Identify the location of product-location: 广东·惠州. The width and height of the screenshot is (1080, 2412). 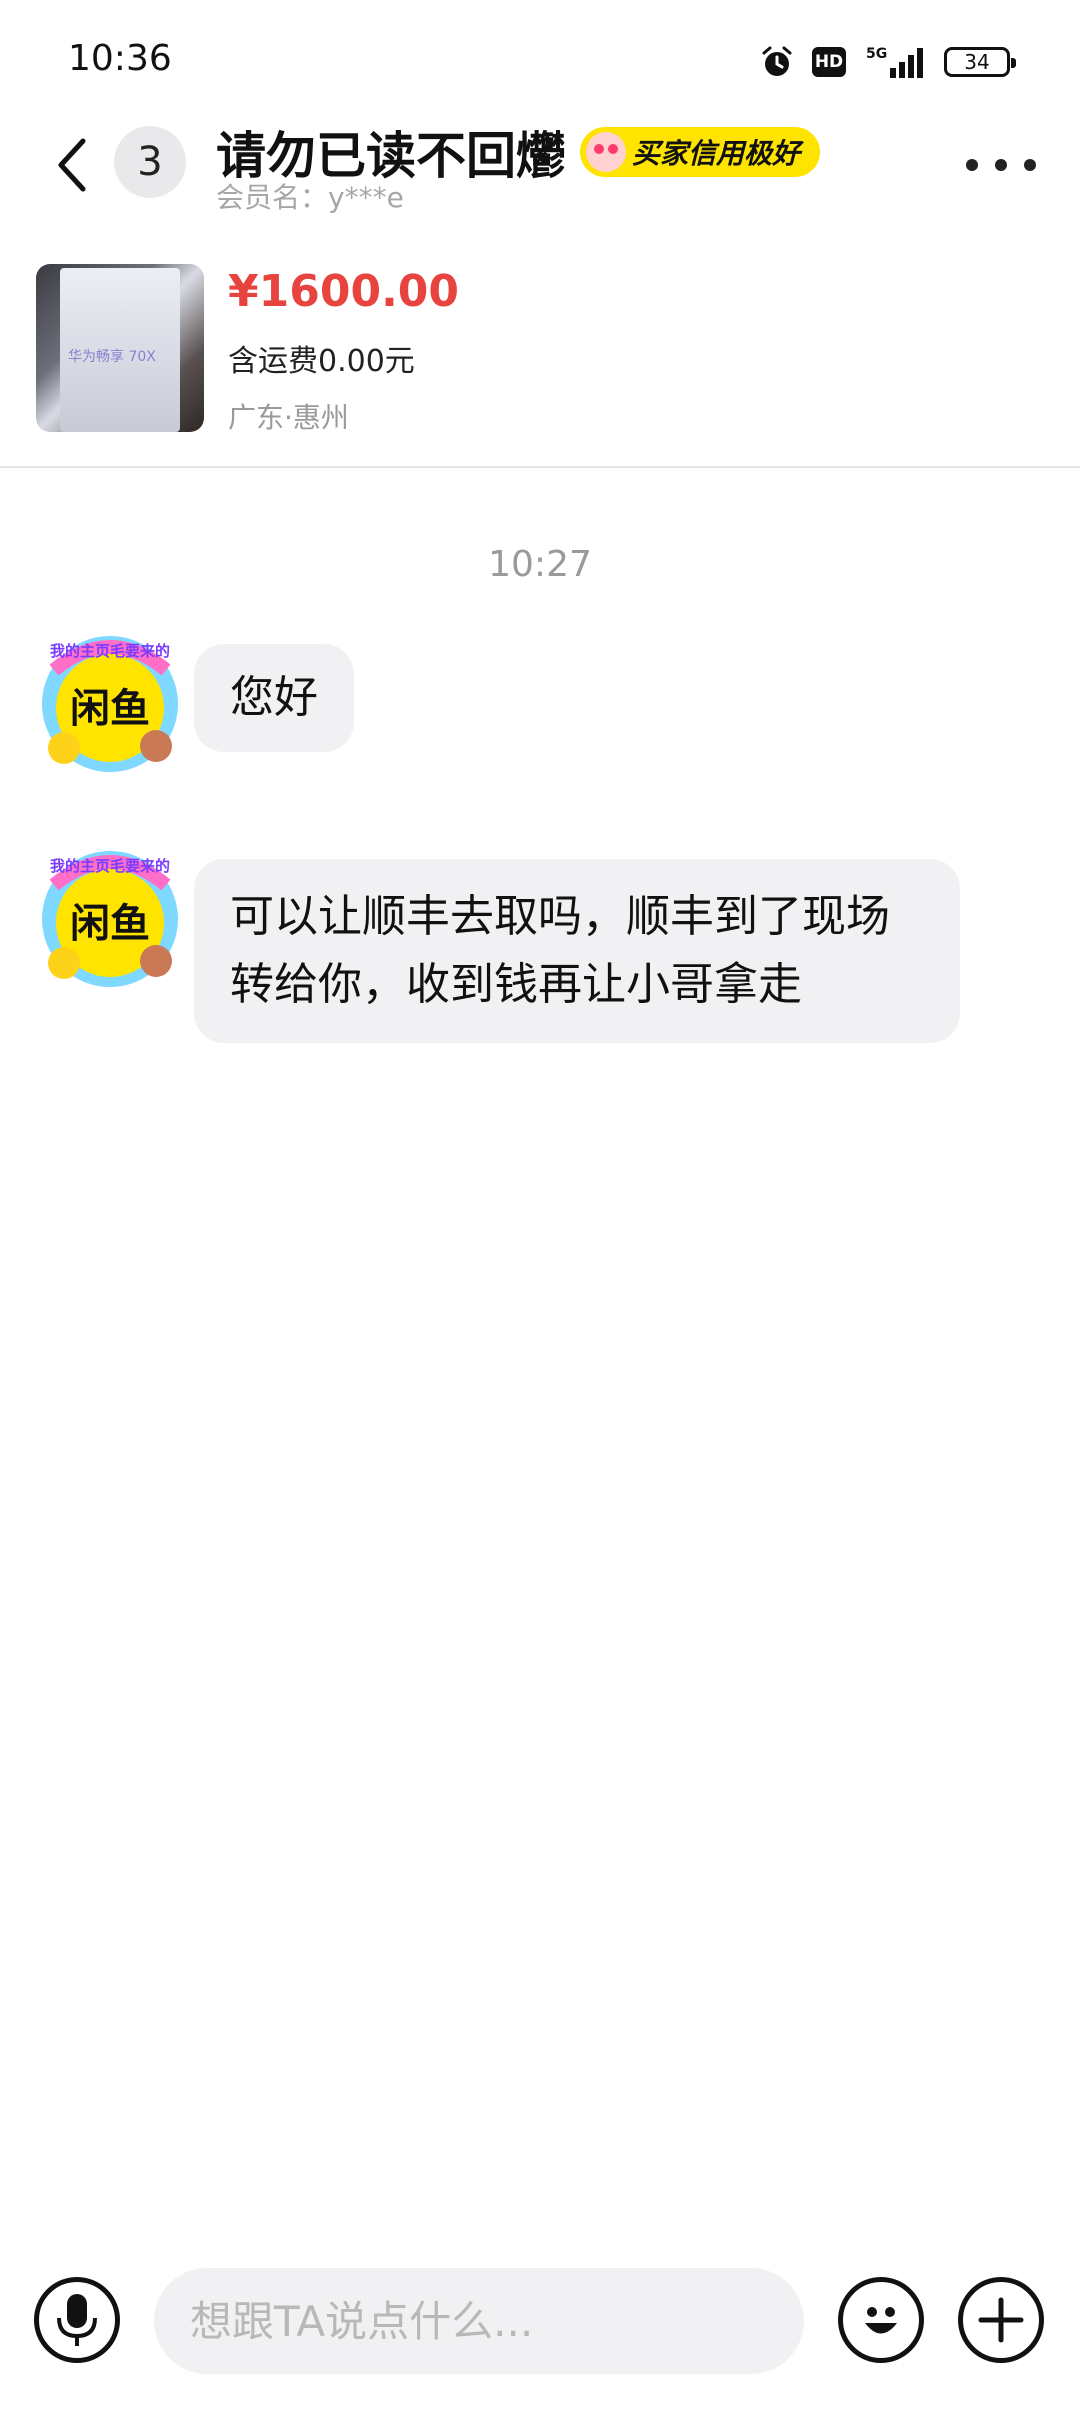
(288, 417).